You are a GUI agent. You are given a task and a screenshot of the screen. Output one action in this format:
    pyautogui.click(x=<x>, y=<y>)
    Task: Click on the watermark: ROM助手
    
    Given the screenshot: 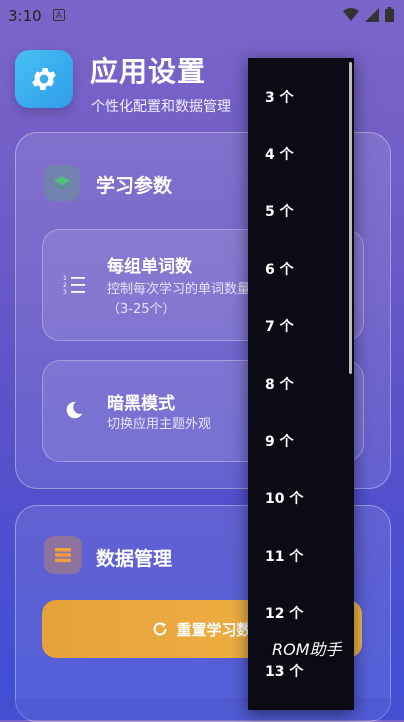 What is the action you would take?
    pyautogui.click(x=307, y=649)
    